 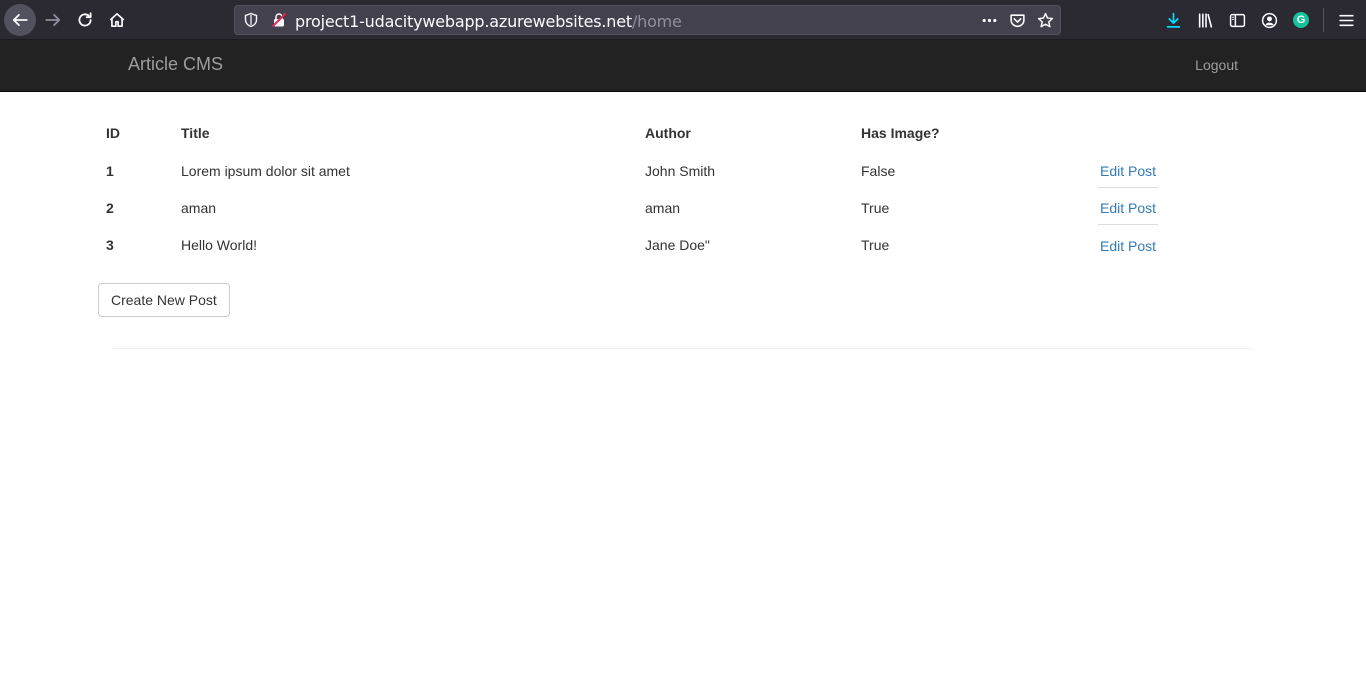 I want to click on account-button, so click(x=1269, y=20).